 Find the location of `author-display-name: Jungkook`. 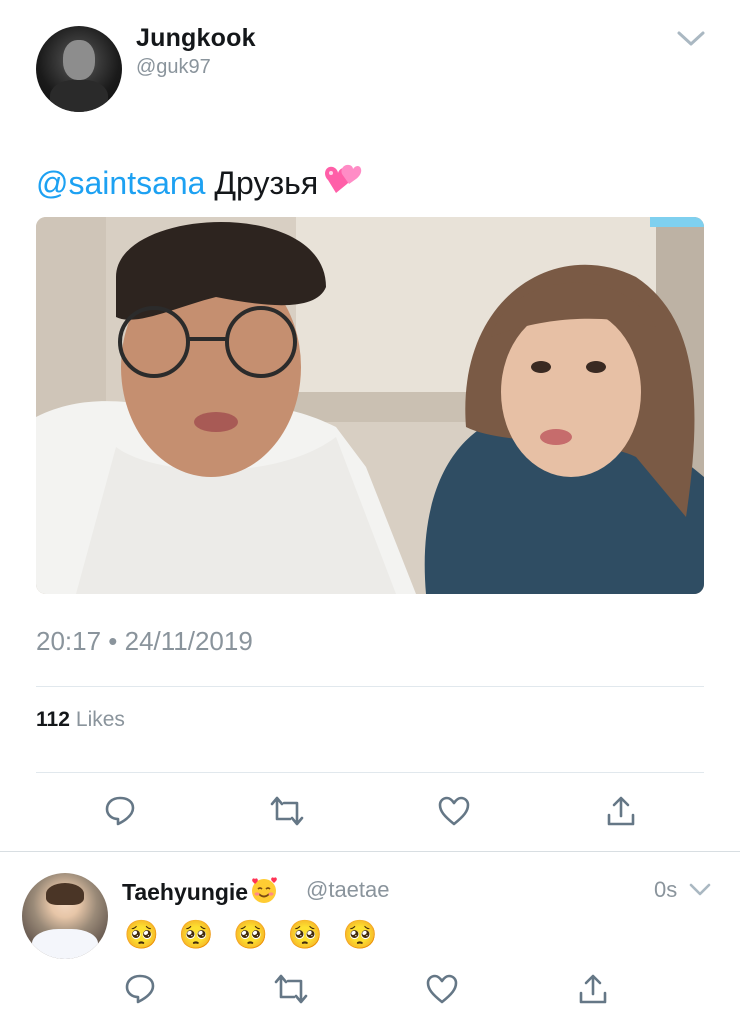

author-display-name: Jungkook is located at coordinates (196, 38).